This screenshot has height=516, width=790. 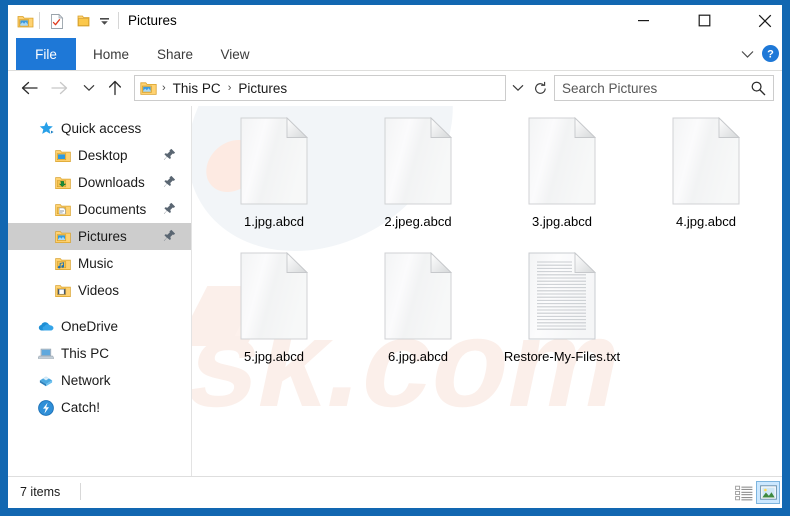 I want to click on sidebar-item-documents: Documents, so click(x=99, y=209).